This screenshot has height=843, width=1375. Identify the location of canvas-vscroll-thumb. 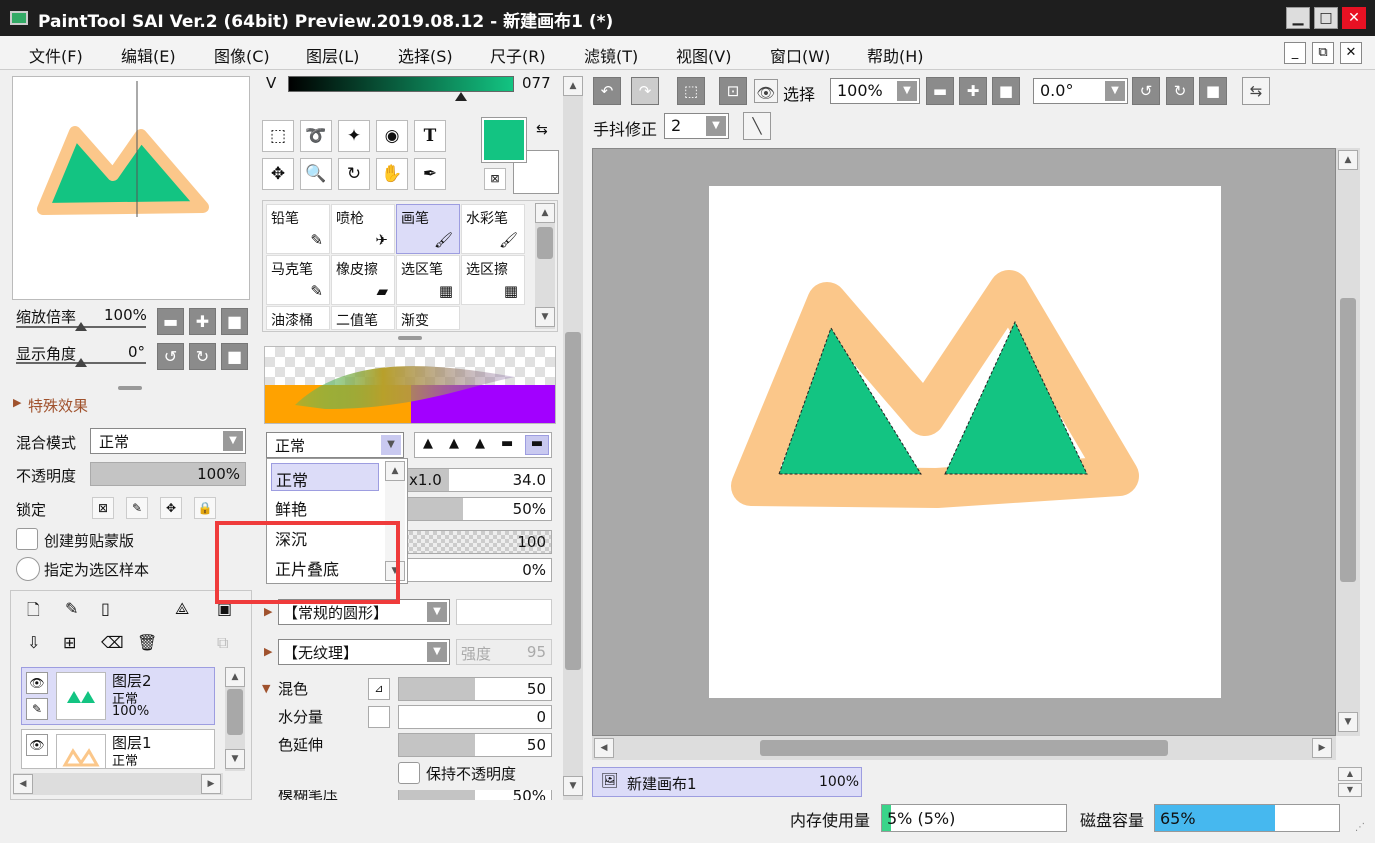
(1348, 440).